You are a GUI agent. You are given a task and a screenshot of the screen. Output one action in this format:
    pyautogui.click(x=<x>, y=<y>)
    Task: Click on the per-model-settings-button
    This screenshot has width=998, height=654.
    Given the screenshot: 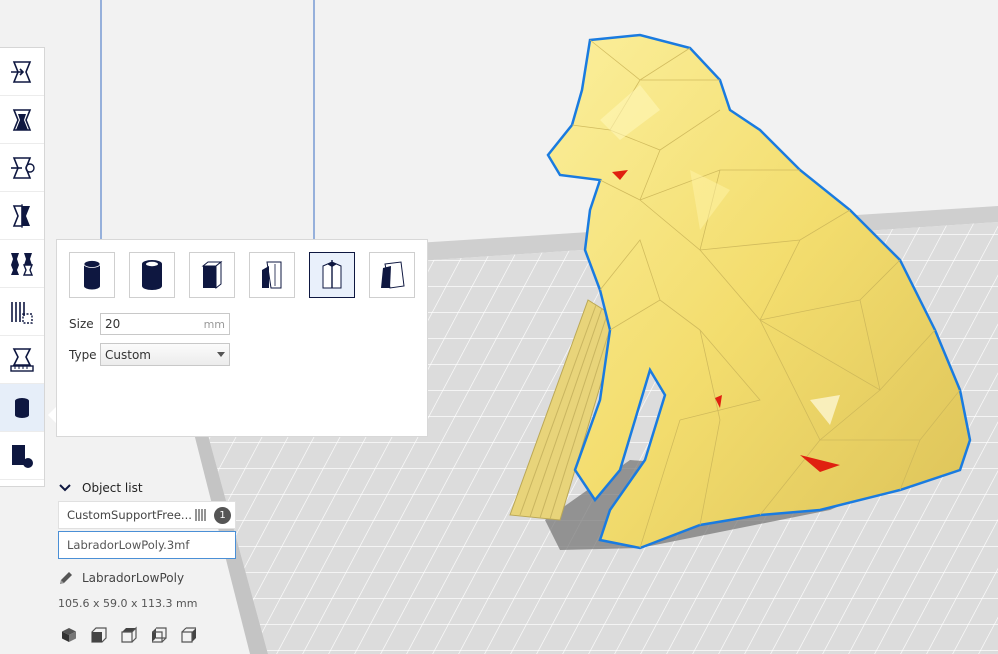 What is the action you would take?
    pyautogui.click(x=22, y=264)
    